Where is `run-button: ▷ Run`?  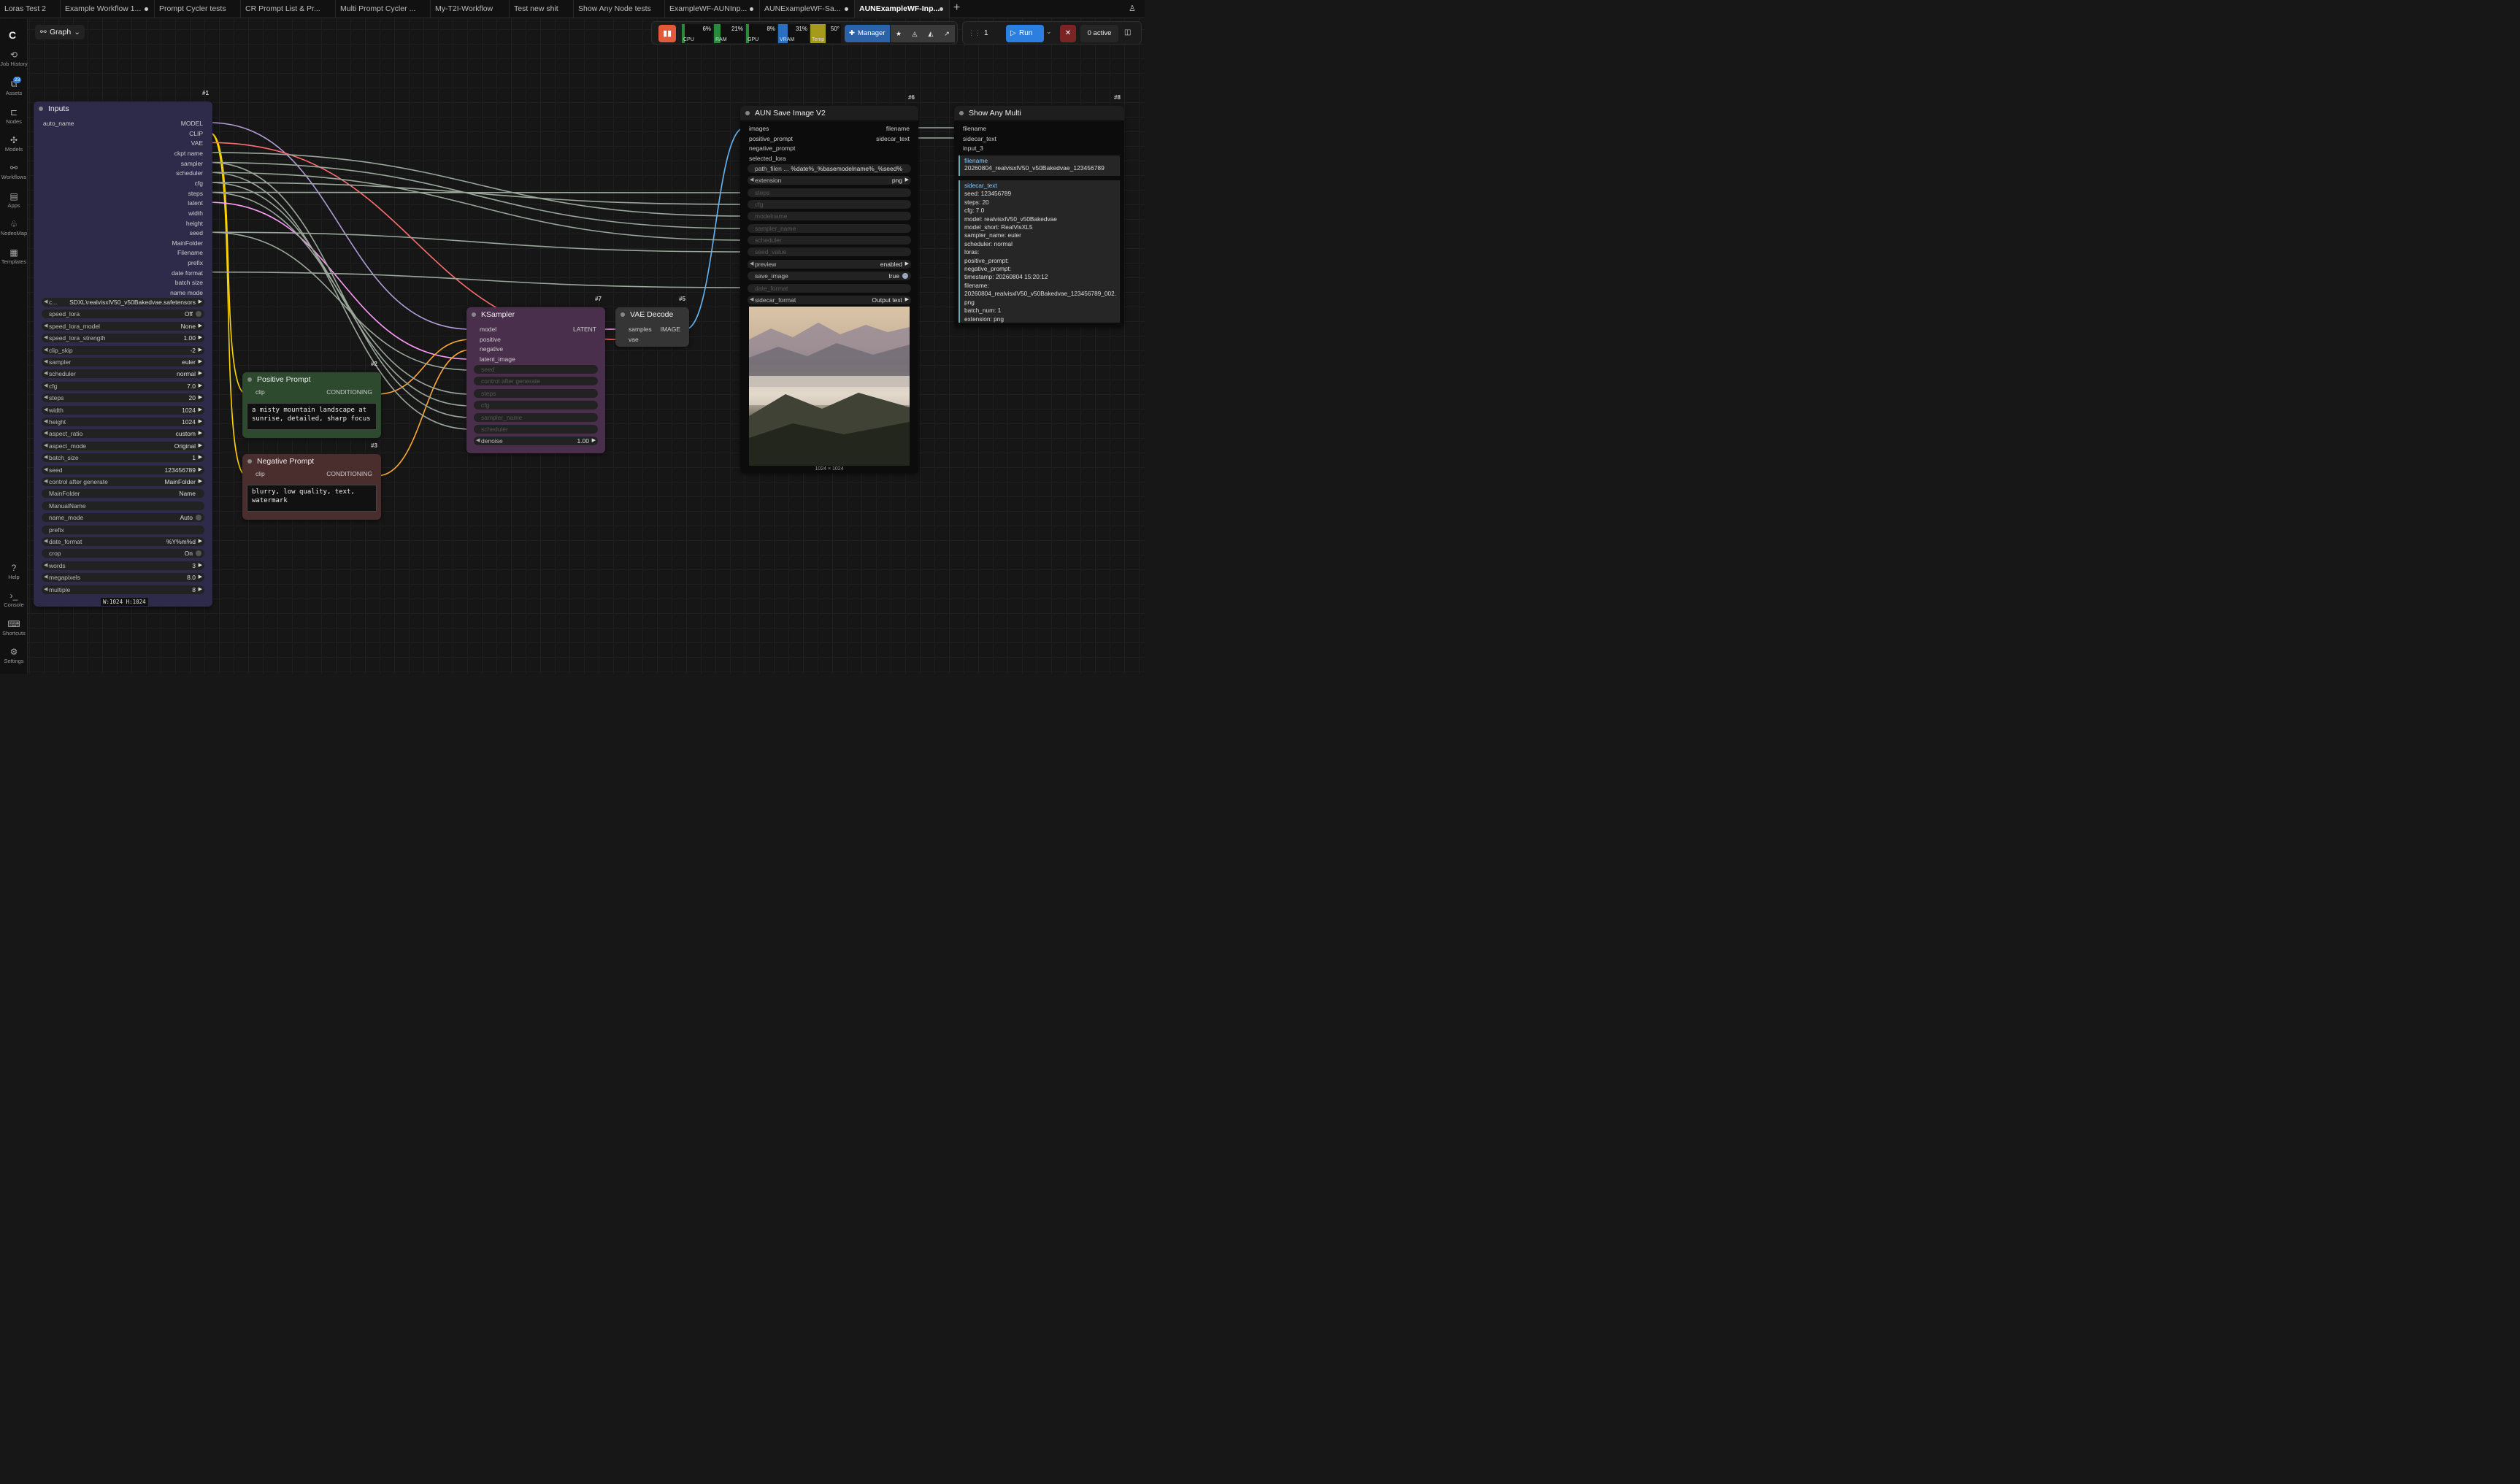 run-button: ▷ Run is located at coordinates (1025, 33).